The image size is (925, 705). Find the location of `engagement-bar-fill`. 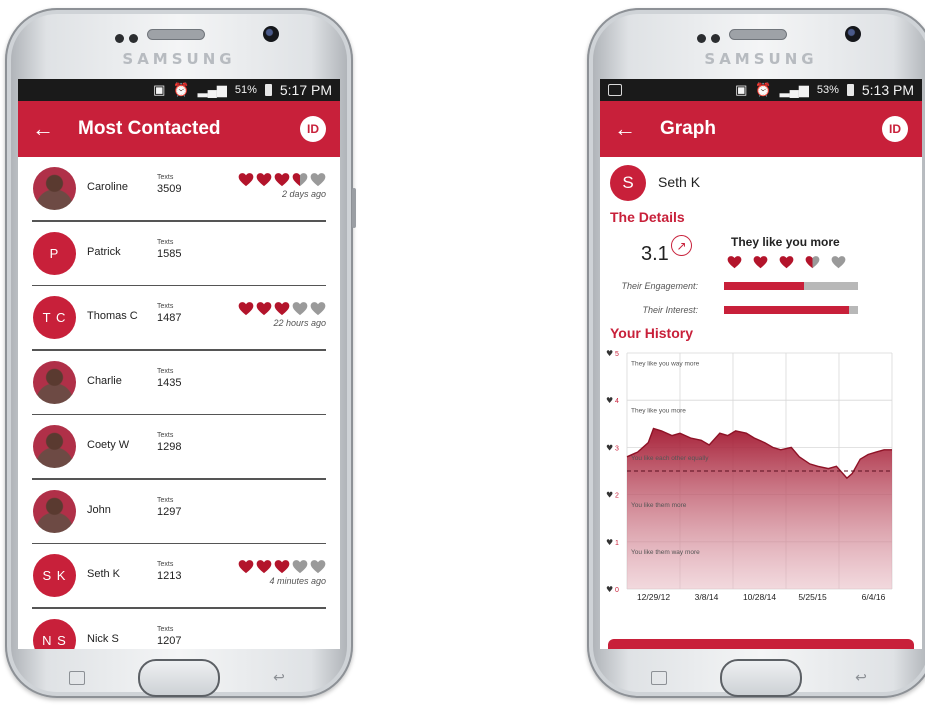

engagement-bar-fill is located at coordinates (764, 286).